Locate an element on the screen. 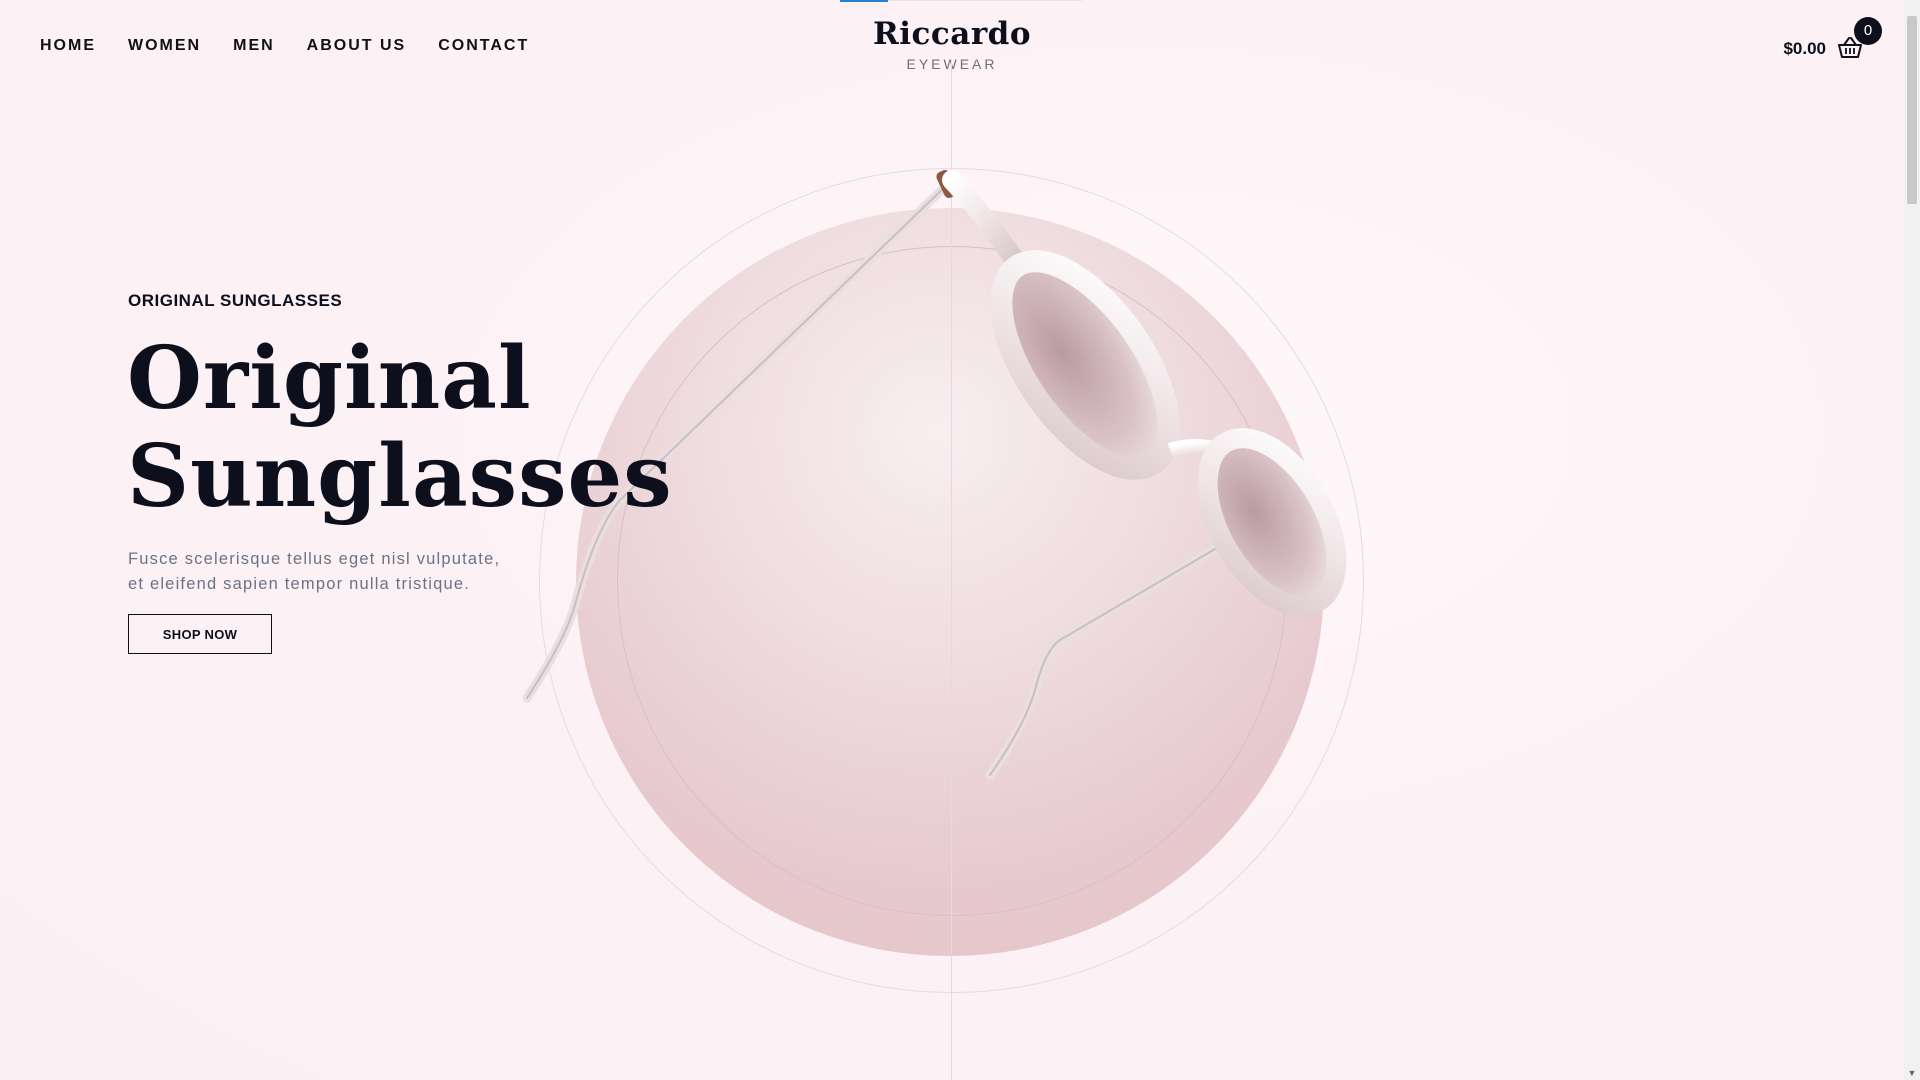 This screenshot has width=1920, height=1080. basket-icon: 0 is located at coordinates (1860, 39).